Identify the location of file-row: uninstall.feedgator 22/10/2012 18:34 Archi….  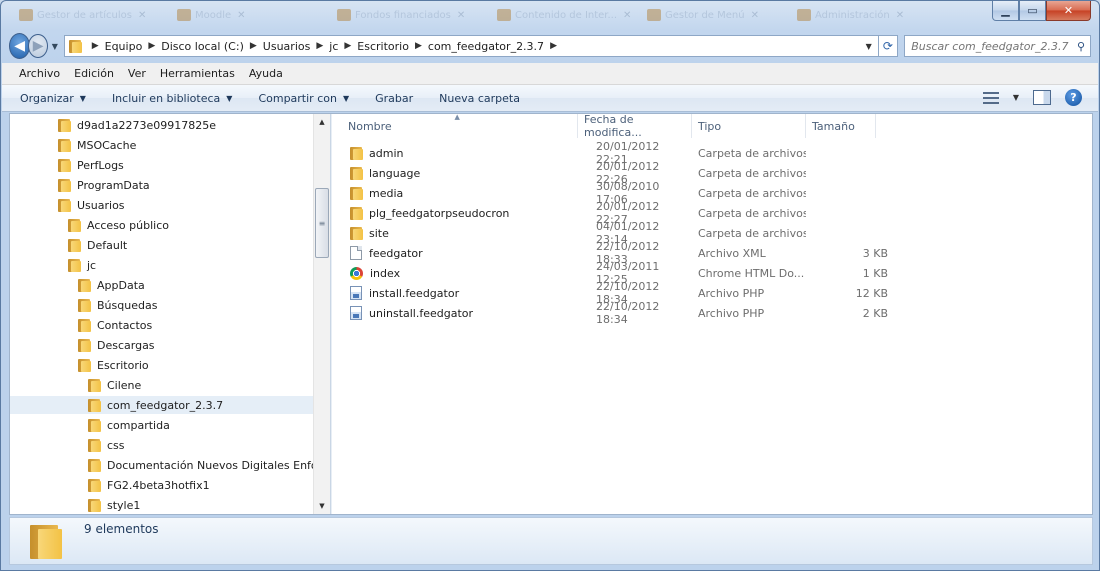
(610, 313).